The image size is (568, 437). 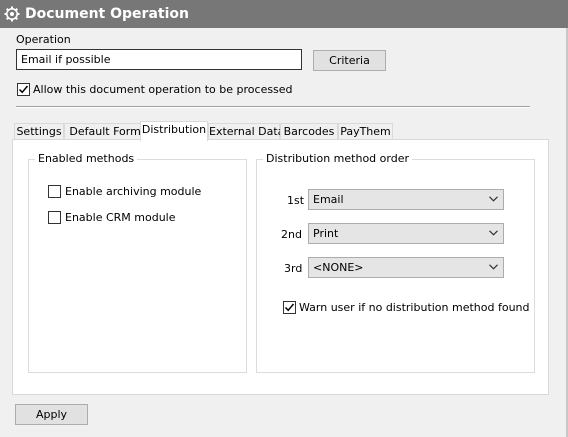 I want to click on apply-button: Apply, so click(x=51, y=414).